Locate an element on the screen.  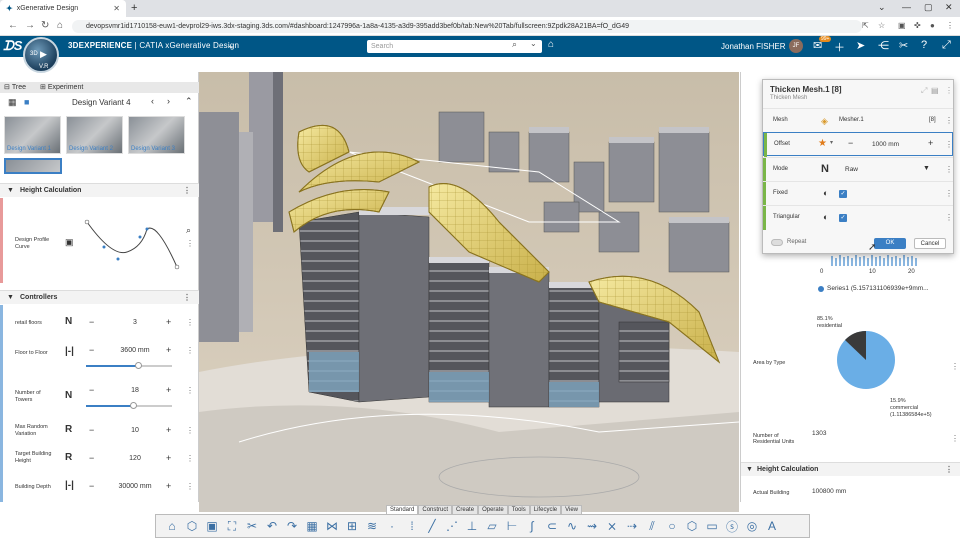
pin-icon: ⤢ is located at coordinates (924, 91).